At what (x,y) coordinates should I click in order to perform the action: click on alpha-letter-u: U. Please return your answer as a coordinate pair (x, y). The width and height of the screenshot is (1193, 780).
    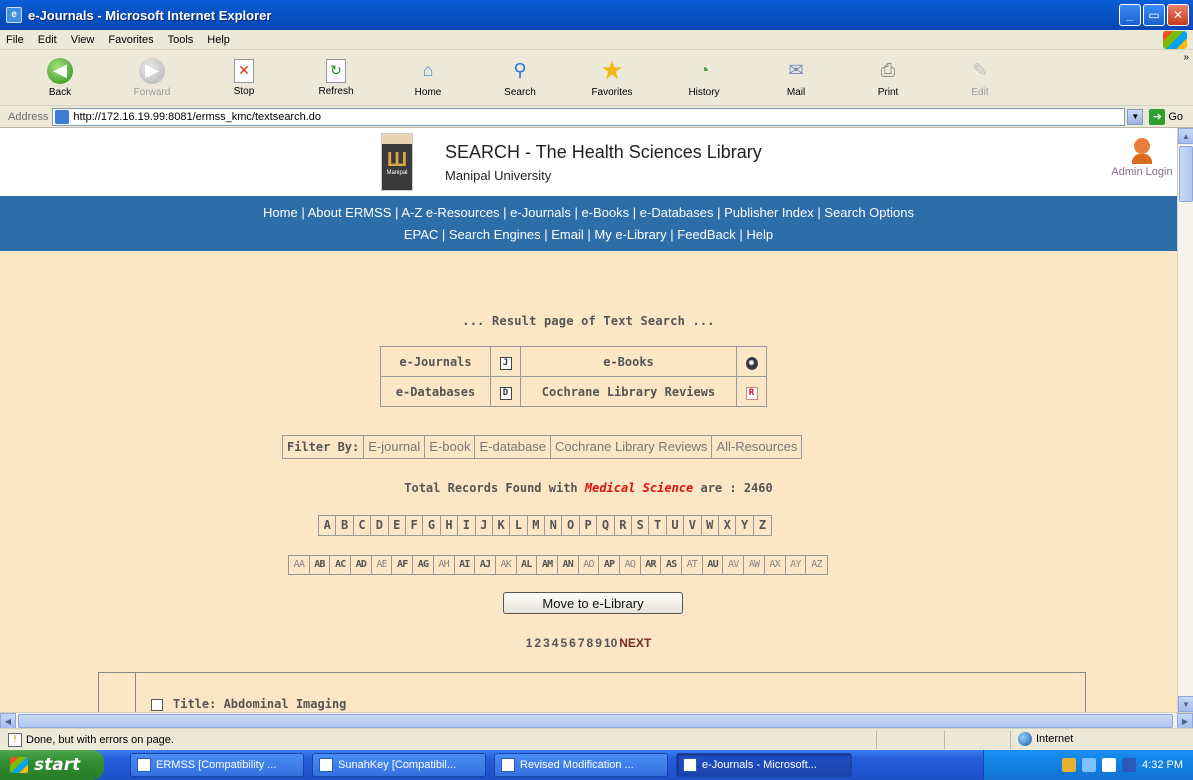
    Looking at the image, I should click on (676, 525).